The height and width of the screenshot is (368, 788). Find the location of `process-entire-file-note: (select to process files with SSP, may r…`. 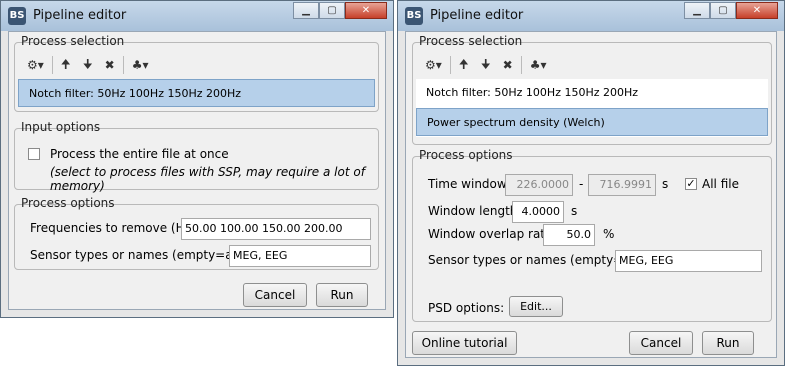

process-entire-file-note: (select to process files with SSP, may r… is located at coordinates (207, 179).